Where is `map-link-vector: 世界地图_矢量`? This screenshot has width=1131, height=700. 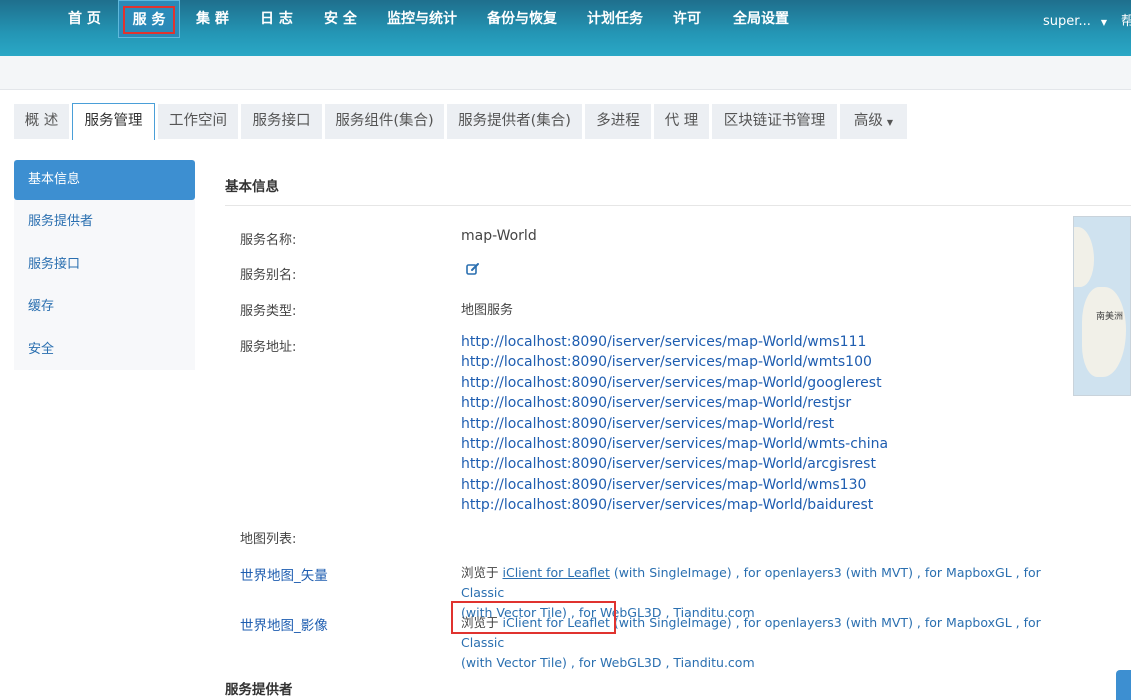 map-link-vector: 世界地图_矢量 is located at coordinates (284, 574).